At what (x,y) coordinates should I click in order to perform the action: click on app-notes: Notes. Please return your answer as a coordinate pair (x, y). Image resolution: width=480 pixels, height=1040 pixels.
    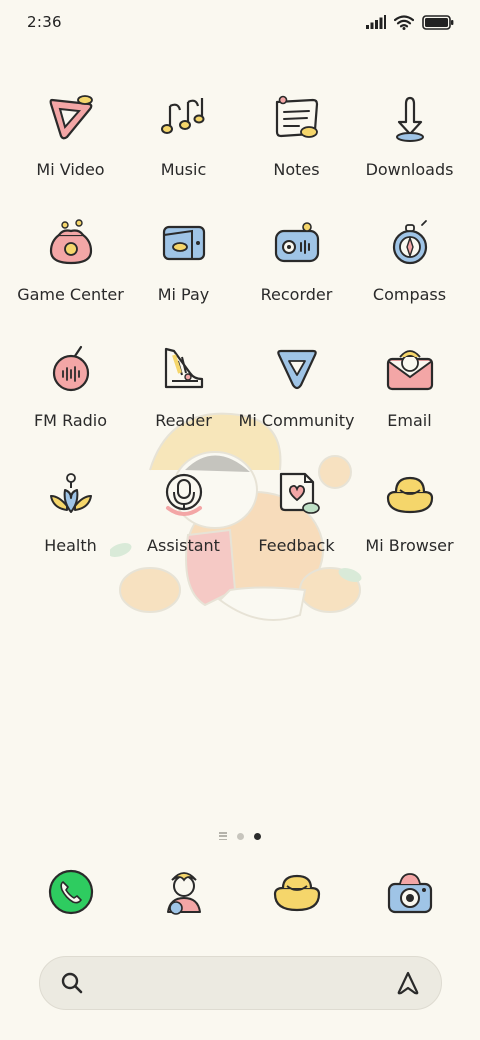
    Looking at the image, I should click on (296, 154).